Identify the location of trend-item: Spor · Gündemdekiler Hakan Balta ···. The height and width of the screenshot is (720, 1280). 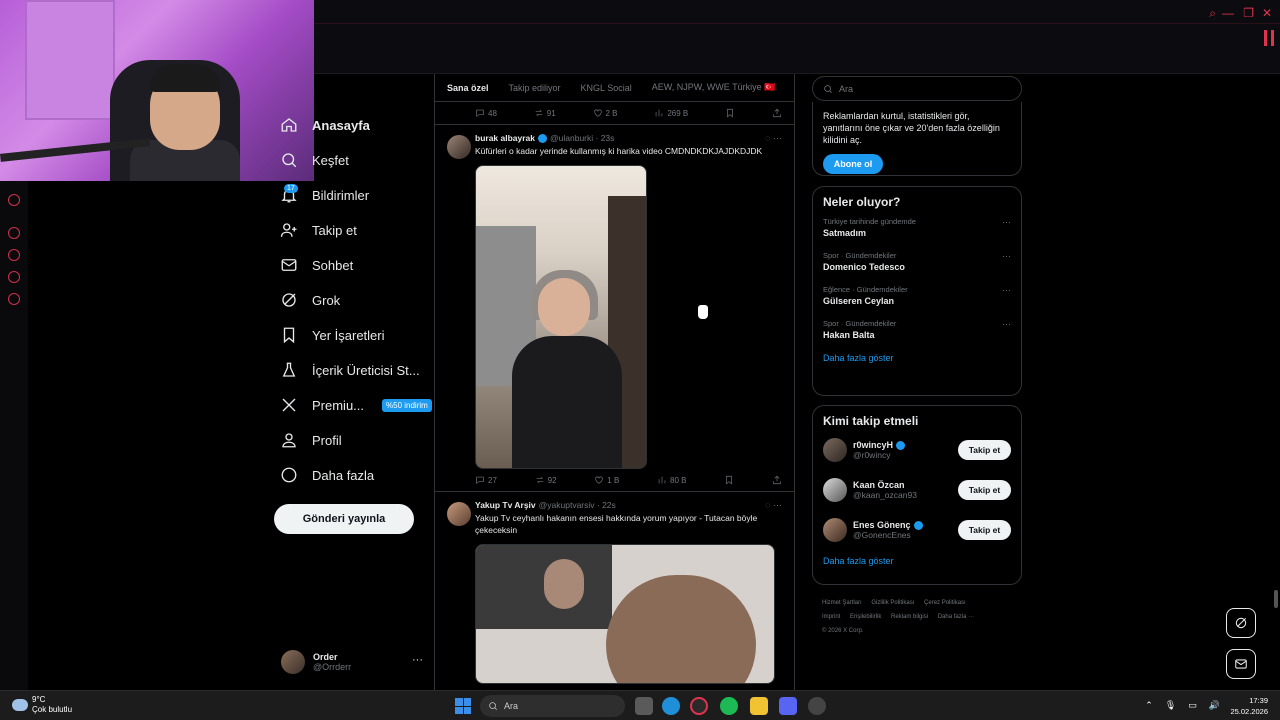
(917, 329).